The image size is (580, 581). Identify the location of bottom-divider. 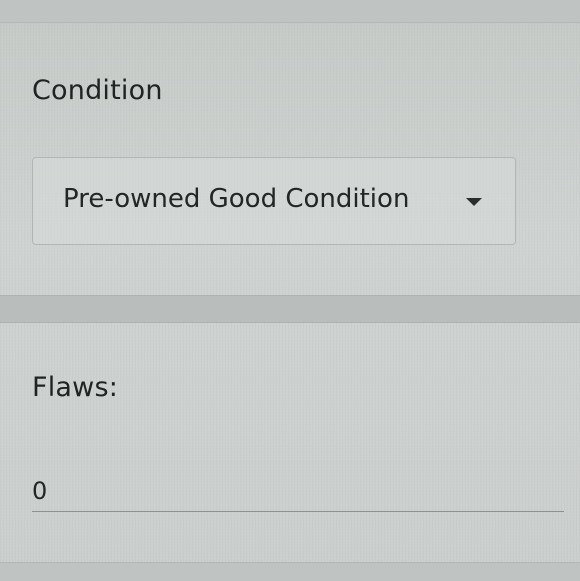
(290, 571).